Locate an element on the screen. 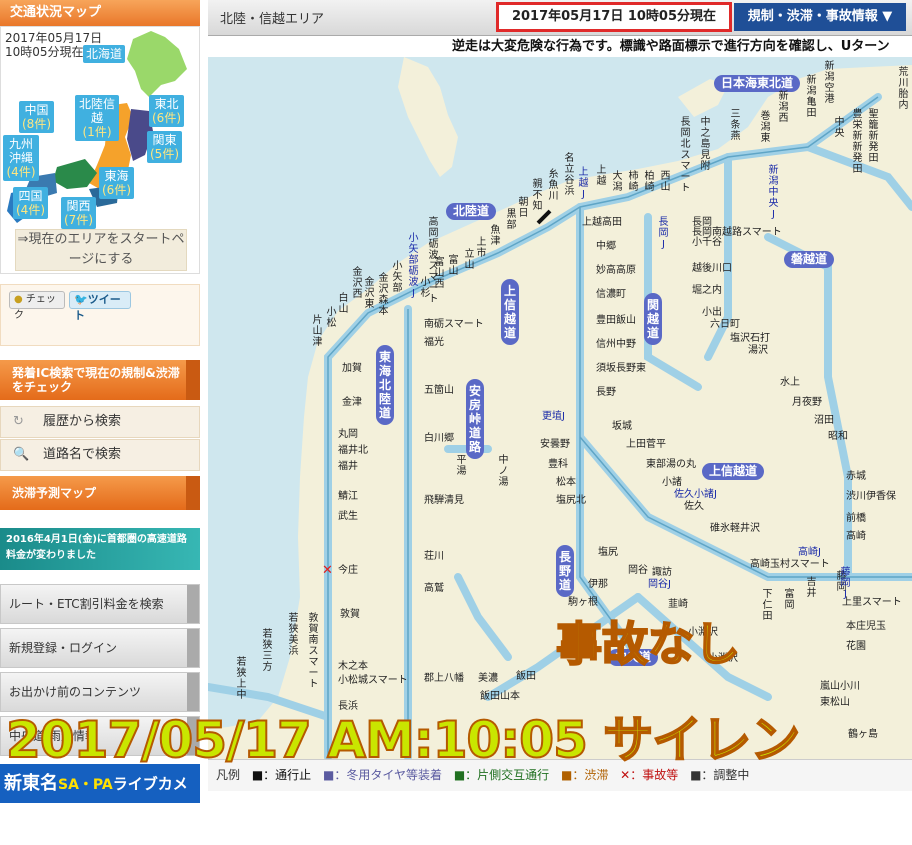  city-label: 高岡砺波スマート is located at coordinates (433, 261).